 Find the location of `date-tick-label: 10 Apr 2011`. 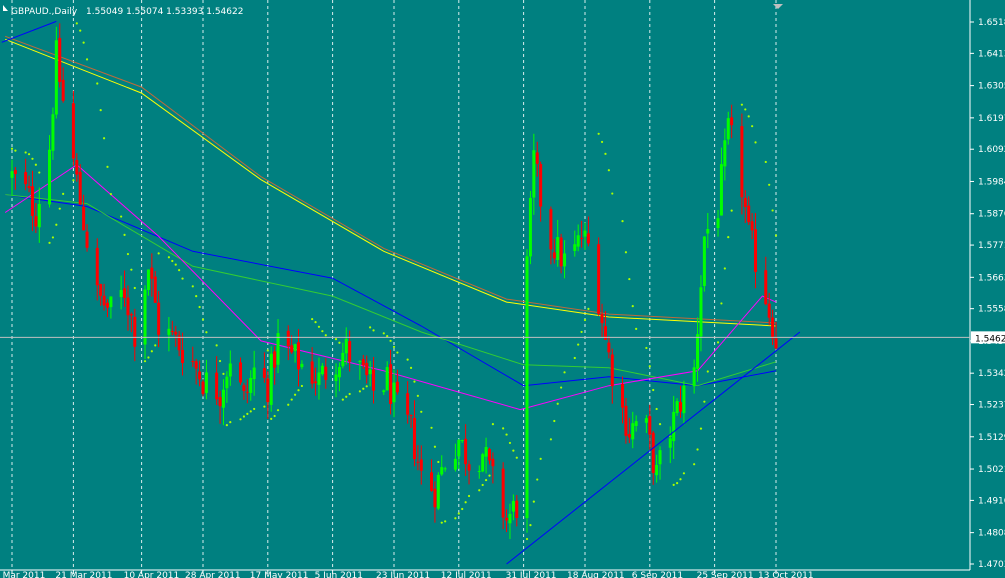

date-tick-label: 10 Apr 2011 is located at coordinates (152, 574).